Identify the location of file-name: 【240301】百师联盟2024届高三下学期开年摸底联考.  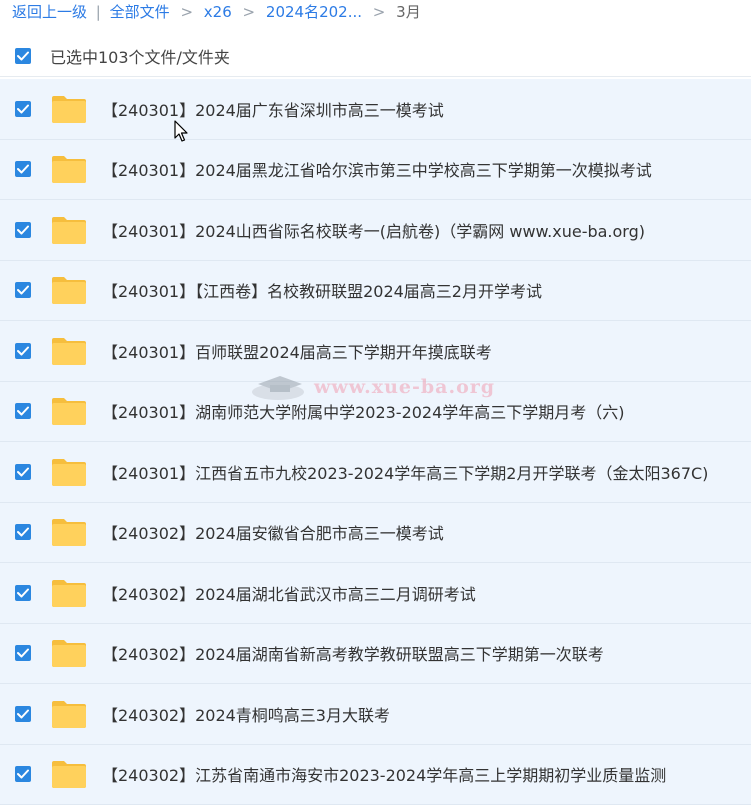
(297, 351).